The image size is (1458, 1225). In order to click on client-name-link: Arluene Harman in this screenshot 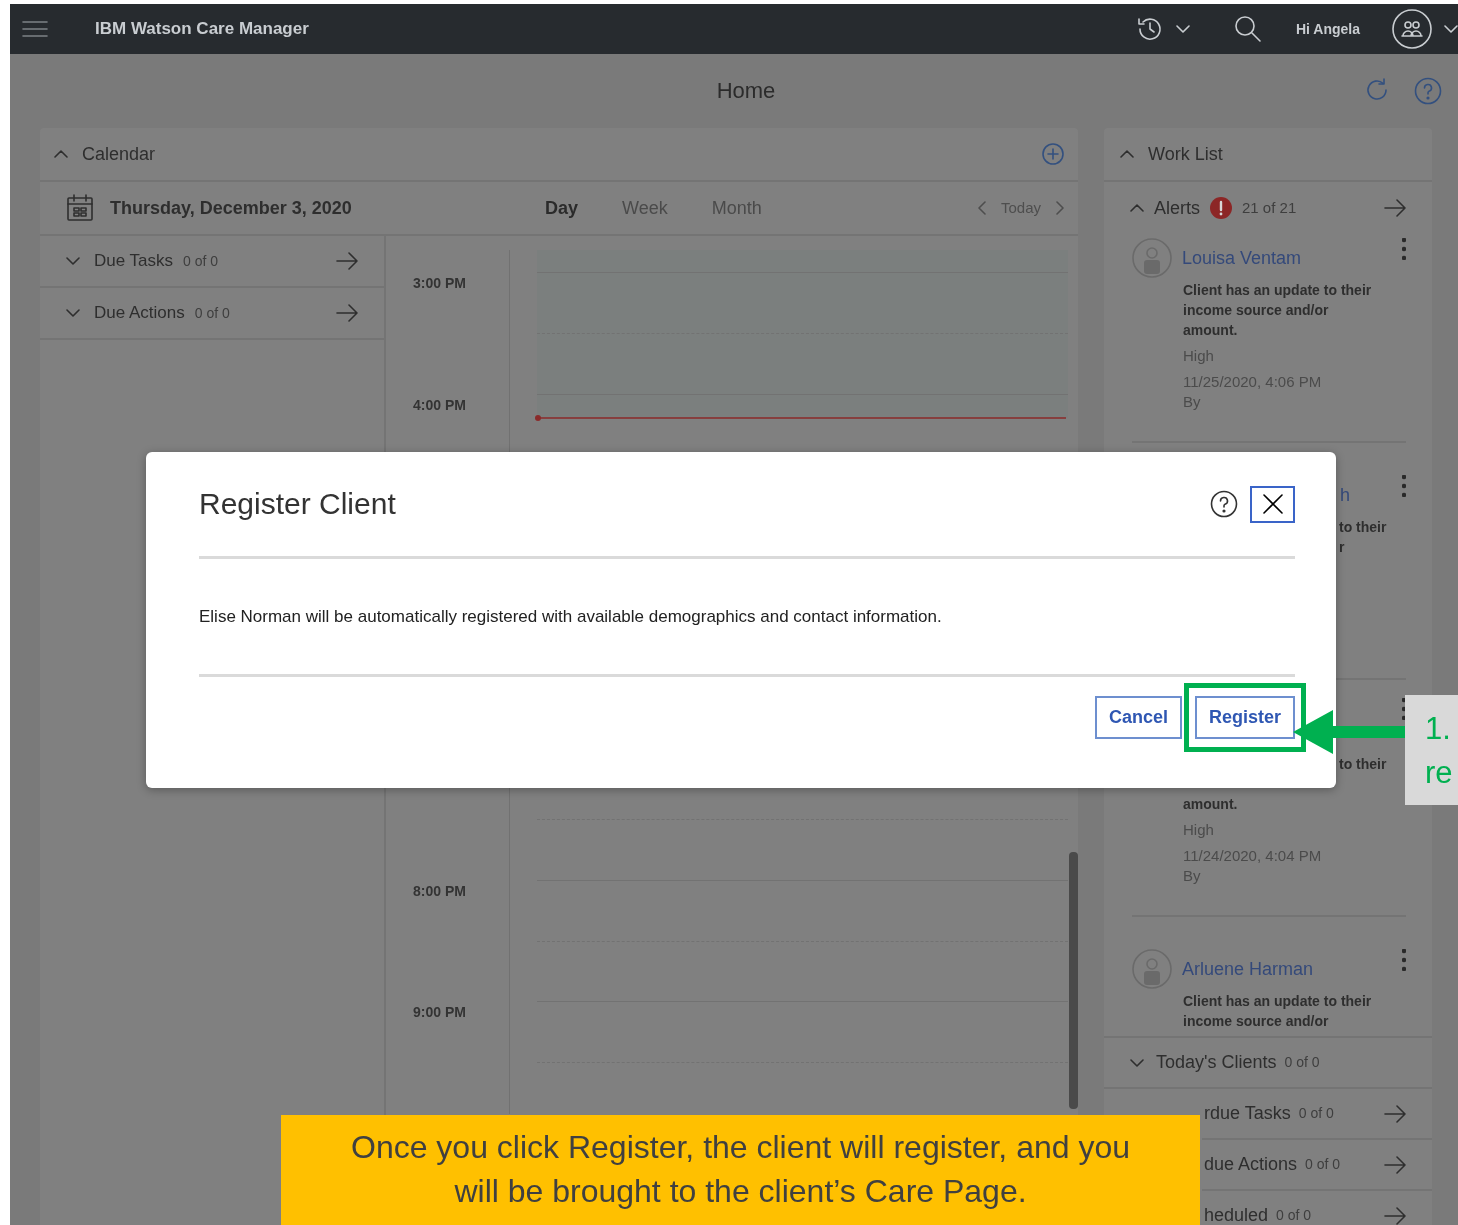, I will do `click(1248, 969)`.